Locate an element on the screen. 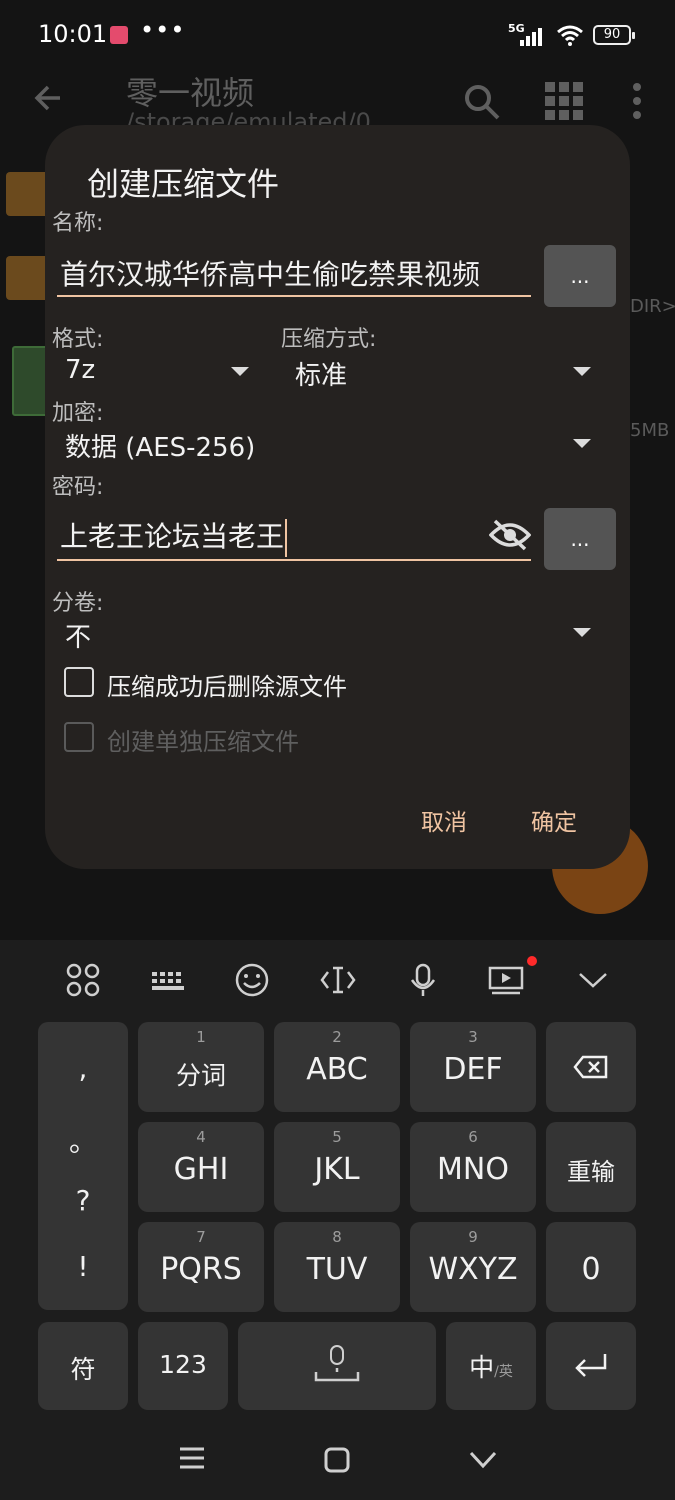  key-label: 分词 is located at coordinates (200, 1075).